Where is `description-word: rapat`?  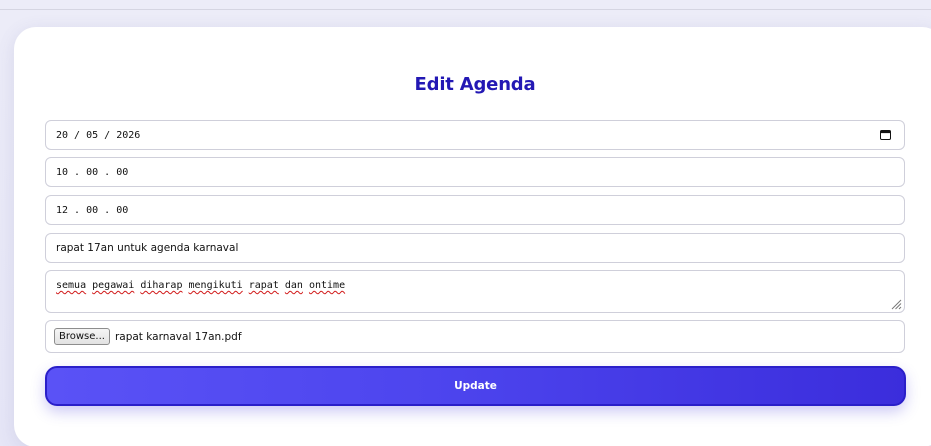 description-word: rapat is located at coordinates (263, 285).